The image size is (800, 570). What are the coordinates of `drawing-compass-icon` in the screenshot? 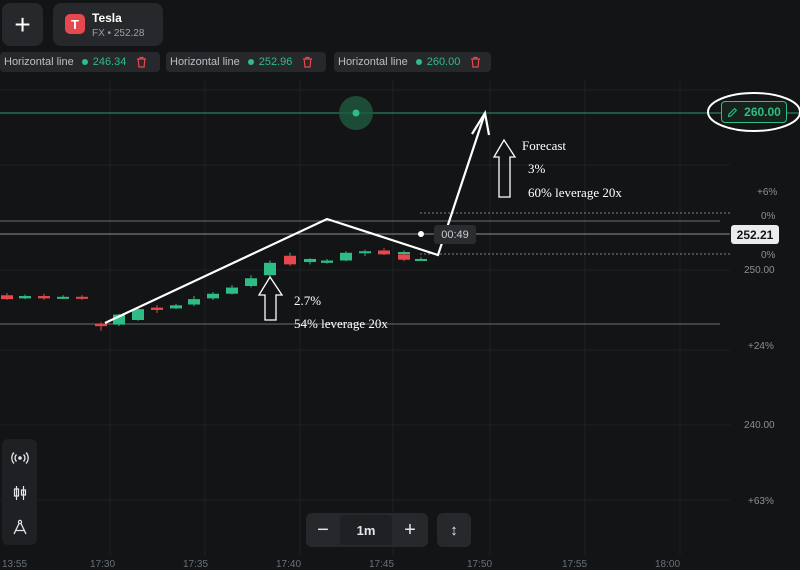 It's located at (19, 527).